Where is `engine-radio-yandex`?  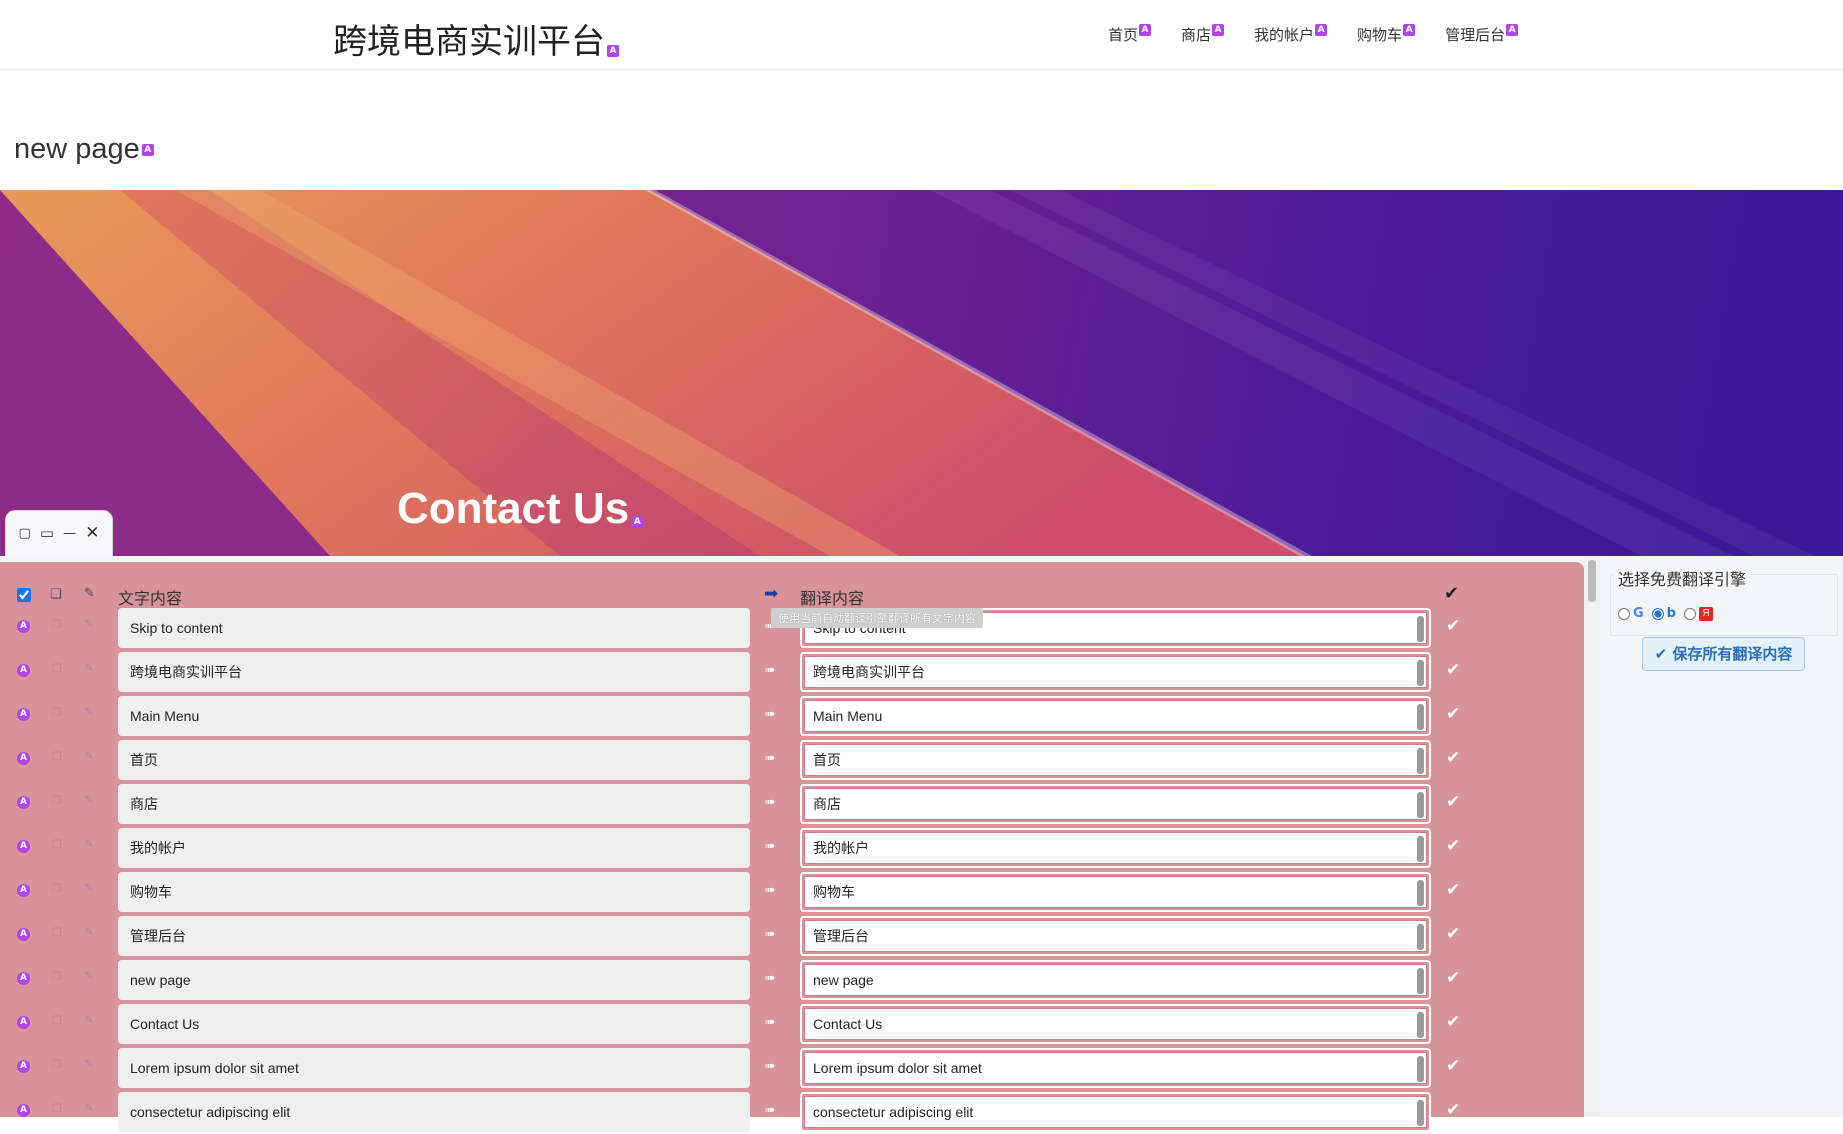 engine-radio-yandex is located at coordinates (1689, 613).